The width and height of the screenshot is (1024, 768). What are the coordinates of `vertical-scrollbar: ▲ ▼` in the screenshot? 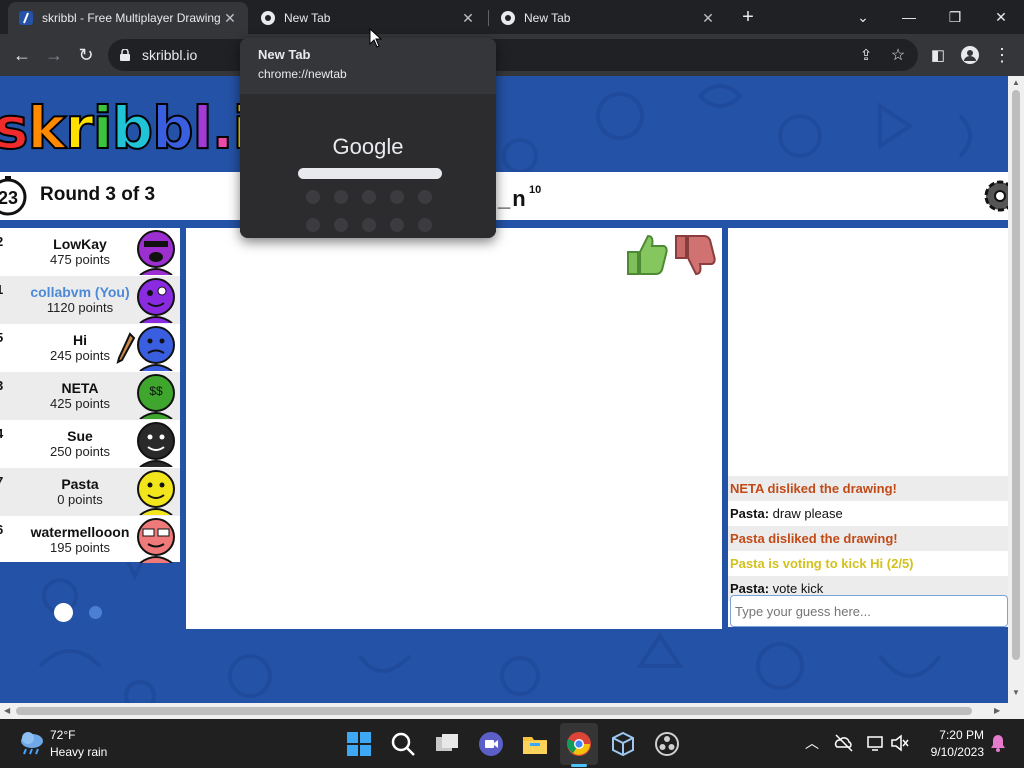 It's located at (1016, 389).